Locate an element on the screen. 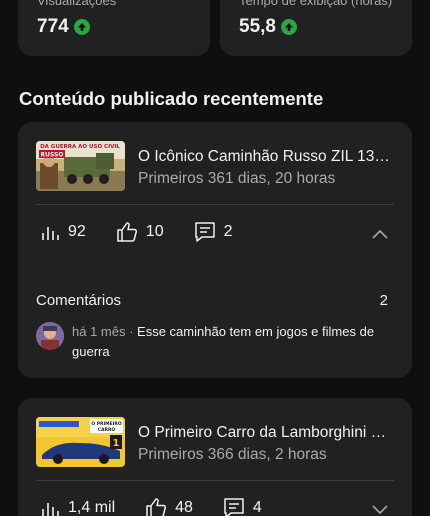 This screenshot has height=516, width=430. views-metric: 1,4 mil is located at coordinates (77, 507).